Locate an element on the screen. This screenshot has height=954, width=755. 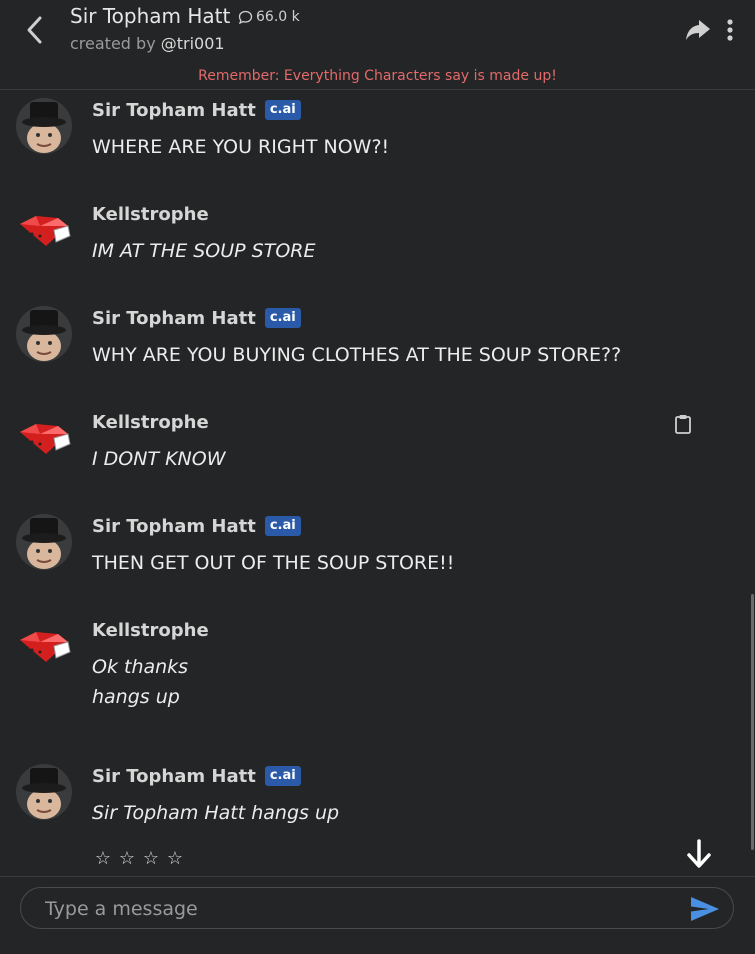
message-text: I DONT KNOW is located at coordinates (159, 459).